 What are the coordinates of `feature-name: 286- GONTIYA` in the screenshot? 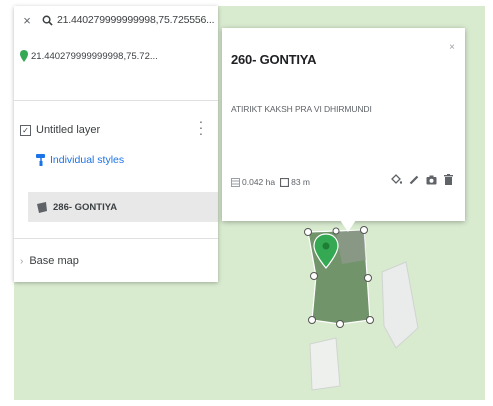 It's located at (85, 207).